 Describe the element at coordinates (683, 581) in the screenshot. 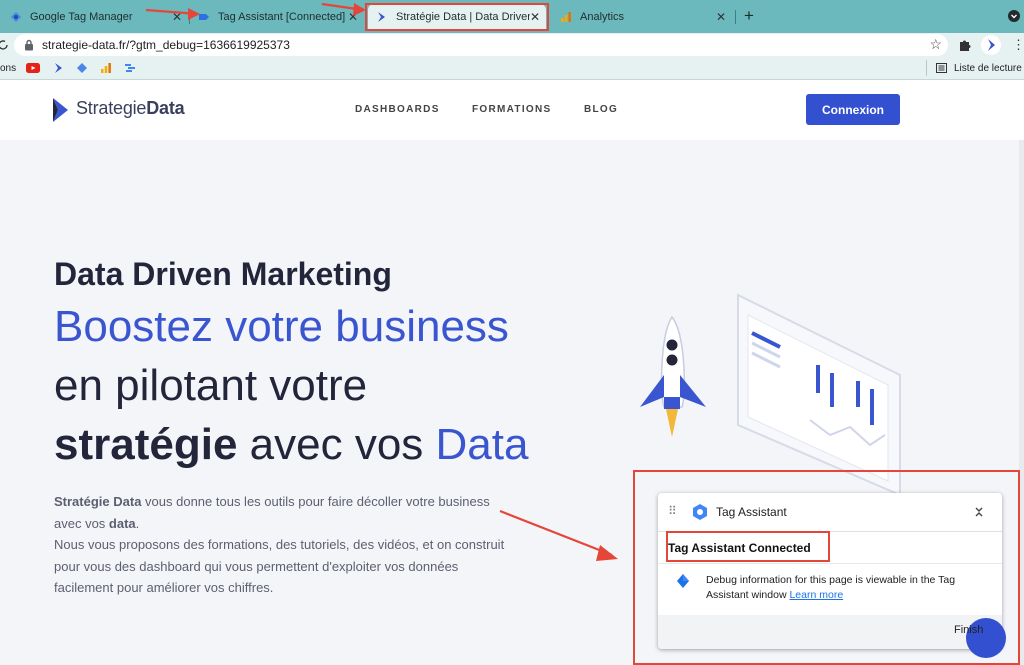

I see `gtm-diamond-icon` at that location.